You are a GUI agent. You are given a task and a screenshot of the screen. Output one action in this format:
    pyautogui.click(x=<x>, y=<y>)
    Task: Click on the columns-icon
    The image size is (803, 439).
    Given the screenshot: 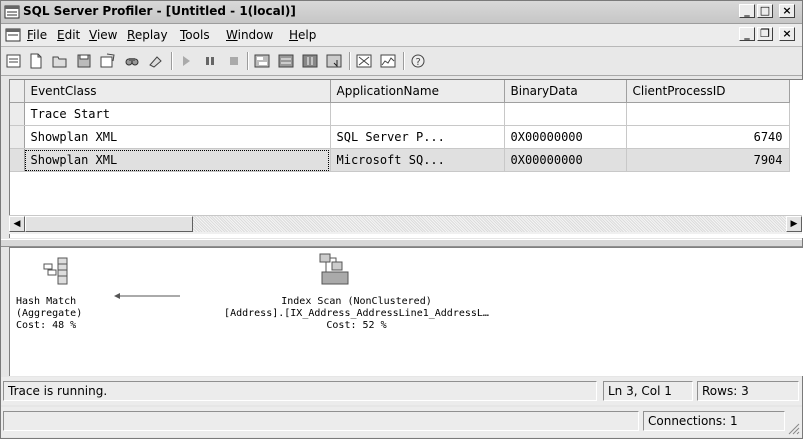 What is the action you would take?
    pyautogui.click(x=310, y=61)
    